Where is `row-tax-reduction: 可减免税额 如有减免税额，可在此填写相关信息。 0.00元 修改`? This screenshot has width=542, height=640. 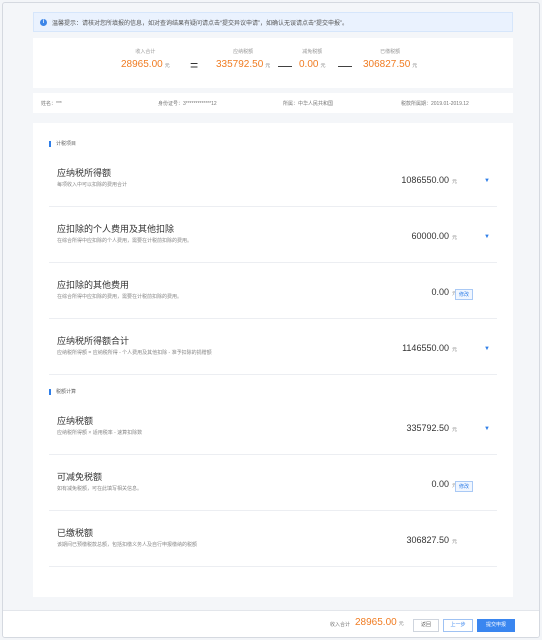
row-tax-reduction: 可减免税额 如有减免税额，可在此填写相关信息。 0.00元 修改 is located at coordinates (273, 483).